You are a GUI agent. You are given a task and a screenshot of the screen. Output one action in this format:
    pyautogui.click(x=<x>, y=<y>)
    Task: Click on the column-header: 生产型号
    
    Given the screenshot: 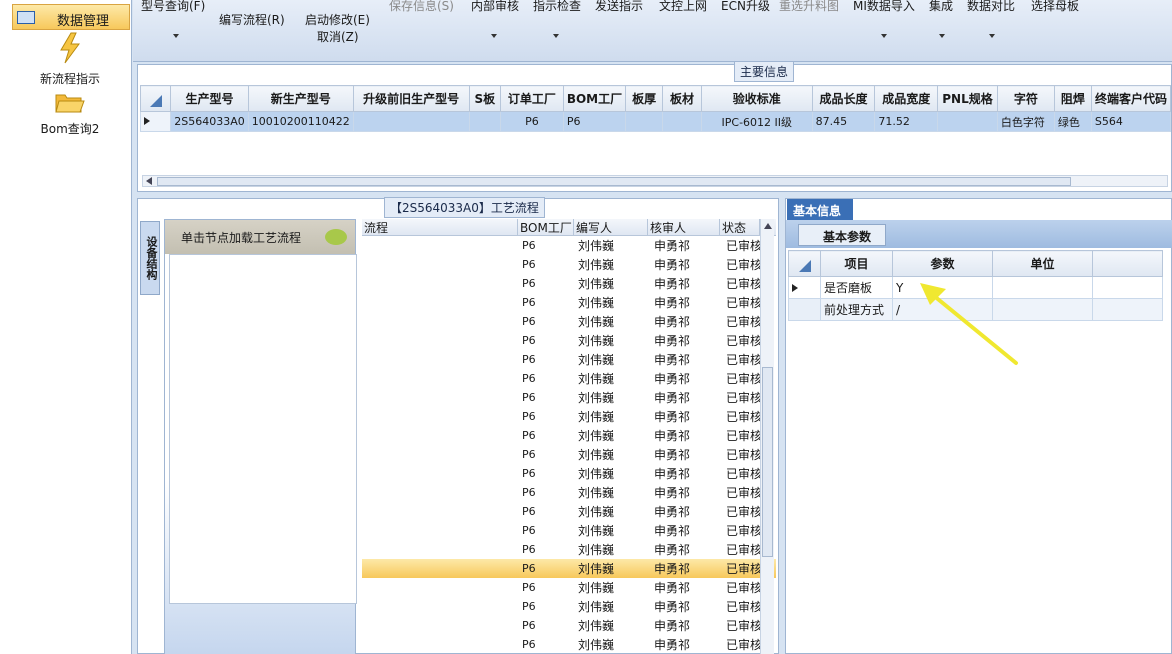 What is the action you would take?
    pyautogui.click(x=209, y=98)
    